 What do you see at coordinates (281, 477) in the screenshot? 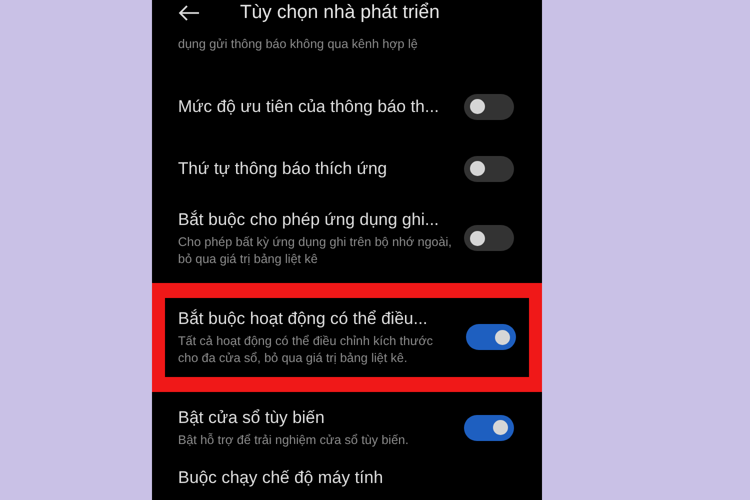
I see `setting-title: Buộc chạy chế độ máy tính` at bounding box center [281, 477].